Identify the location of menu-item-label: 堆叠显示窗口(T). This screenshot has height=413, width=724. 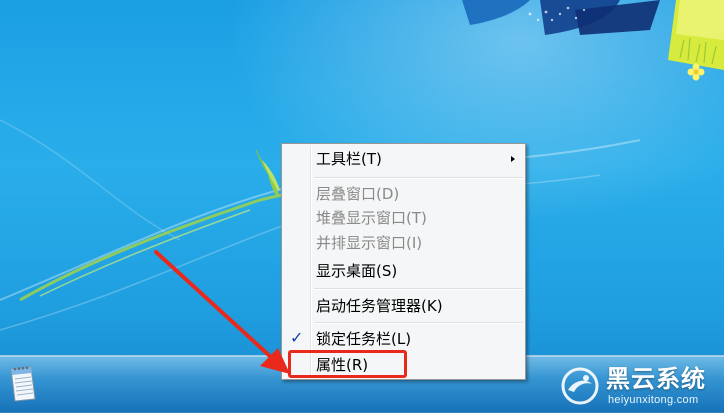
(371, 218).